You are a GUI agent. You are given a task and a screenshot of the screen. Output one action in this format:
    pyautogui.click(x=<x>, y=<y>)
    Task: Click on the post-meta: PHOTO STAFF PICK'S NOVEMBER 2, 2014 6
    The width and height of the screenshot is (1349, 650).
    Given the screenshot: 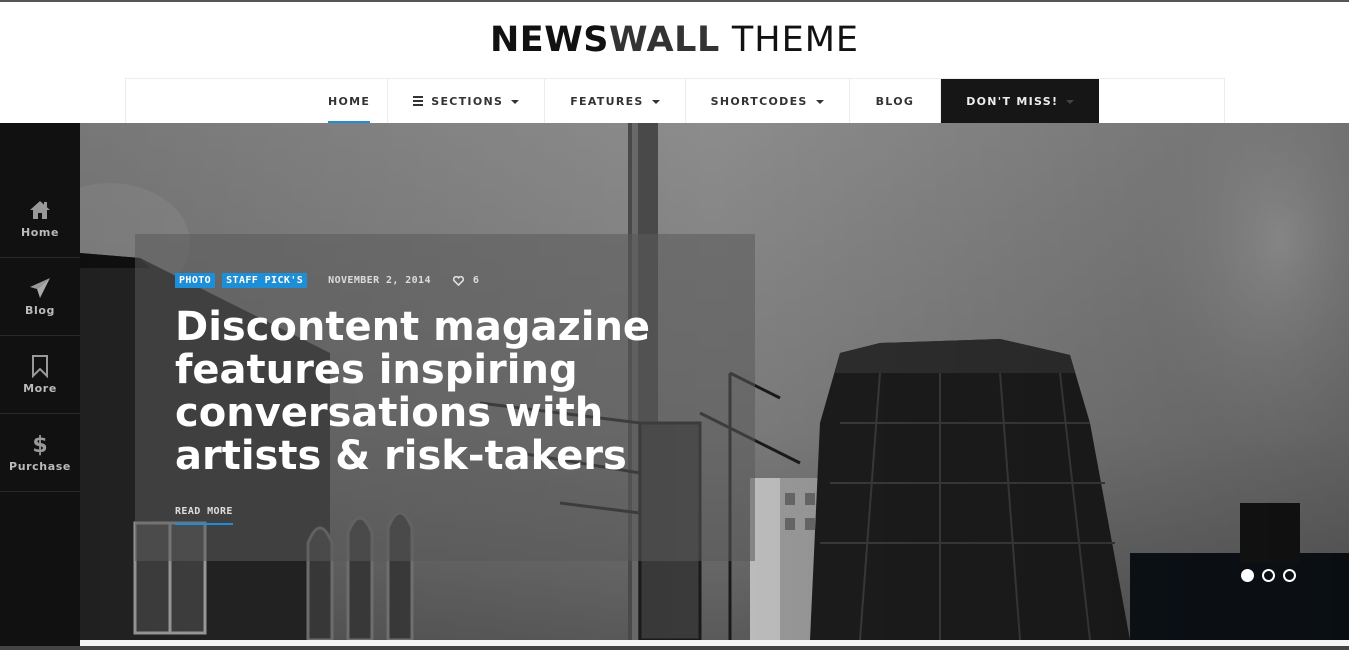 What is the action you would take?
    pyautogui.click(x=327, y=280)
    